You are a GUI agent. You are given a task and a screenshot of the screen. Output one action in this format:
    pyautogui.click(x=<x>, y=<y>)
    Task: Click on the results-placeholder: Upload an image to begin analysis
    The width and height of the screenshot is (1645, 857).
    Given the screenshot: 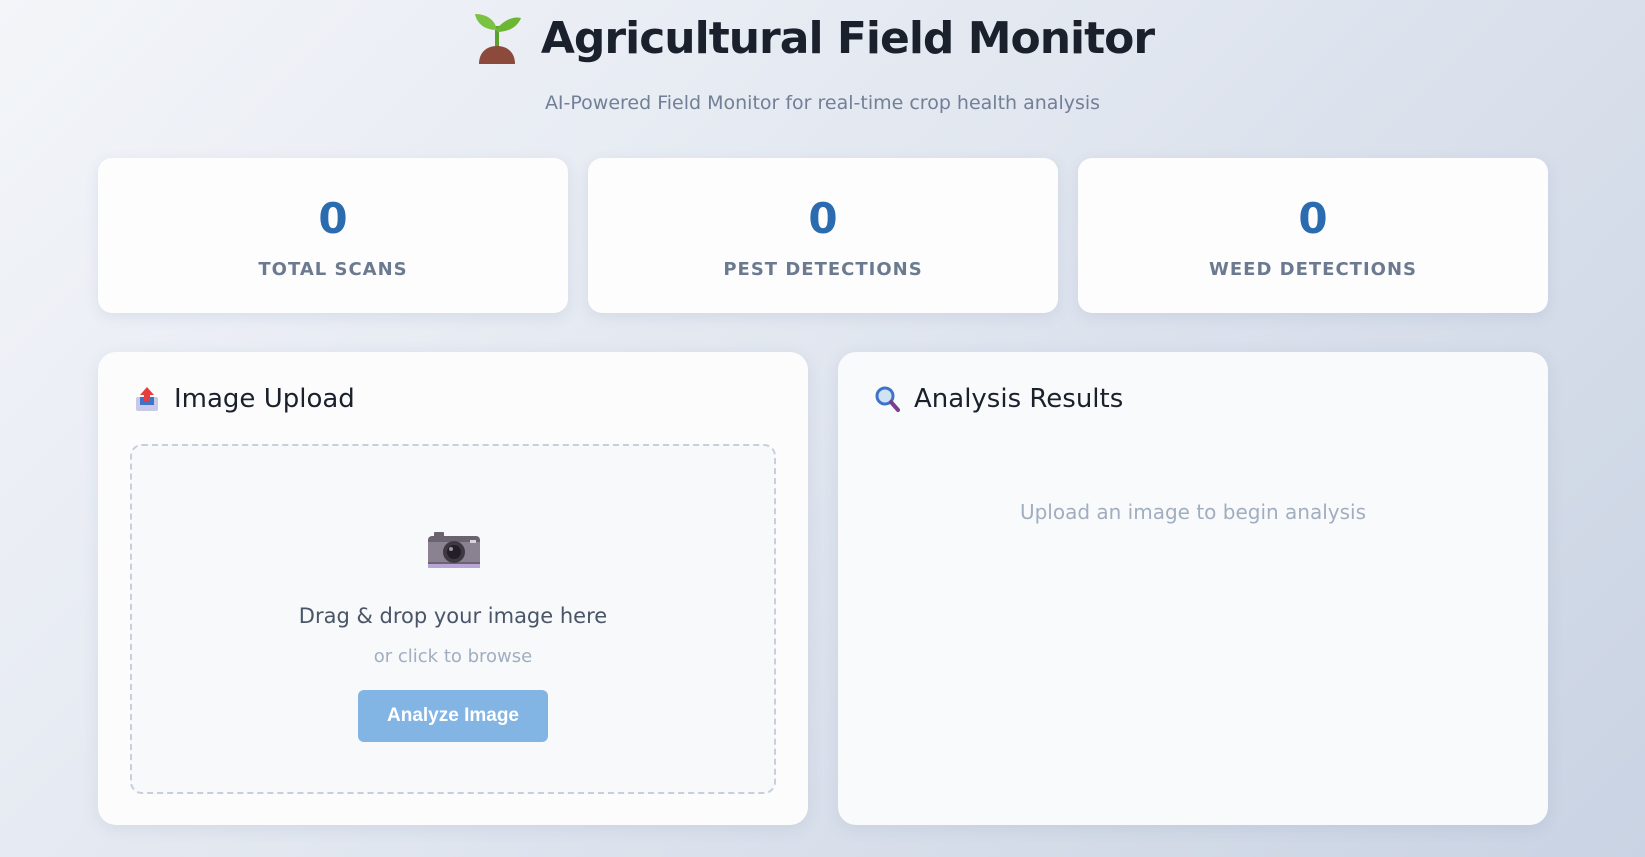 What is the action you would take?
    pyautogui.click(x=1193, y=512)
    